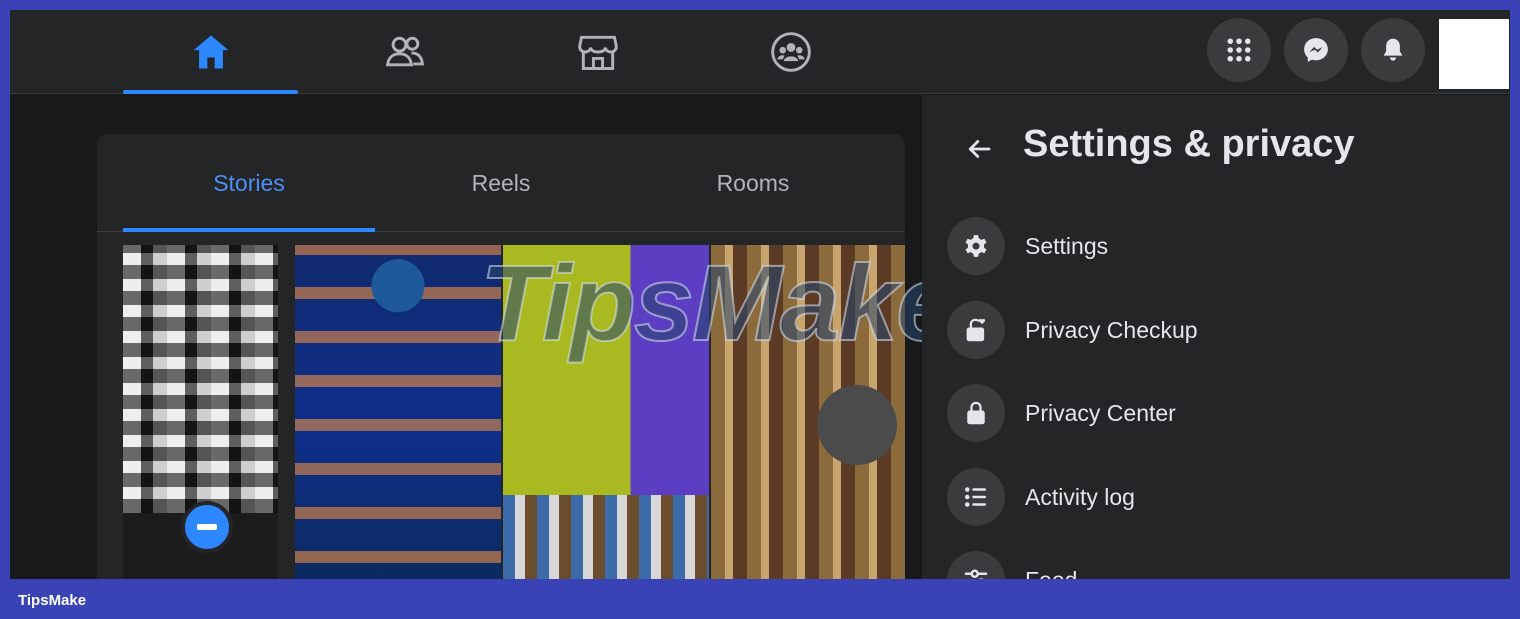 This screenshot has width=1520, height=619. I want to click on menu-grid-icon, so click(1239, 50).